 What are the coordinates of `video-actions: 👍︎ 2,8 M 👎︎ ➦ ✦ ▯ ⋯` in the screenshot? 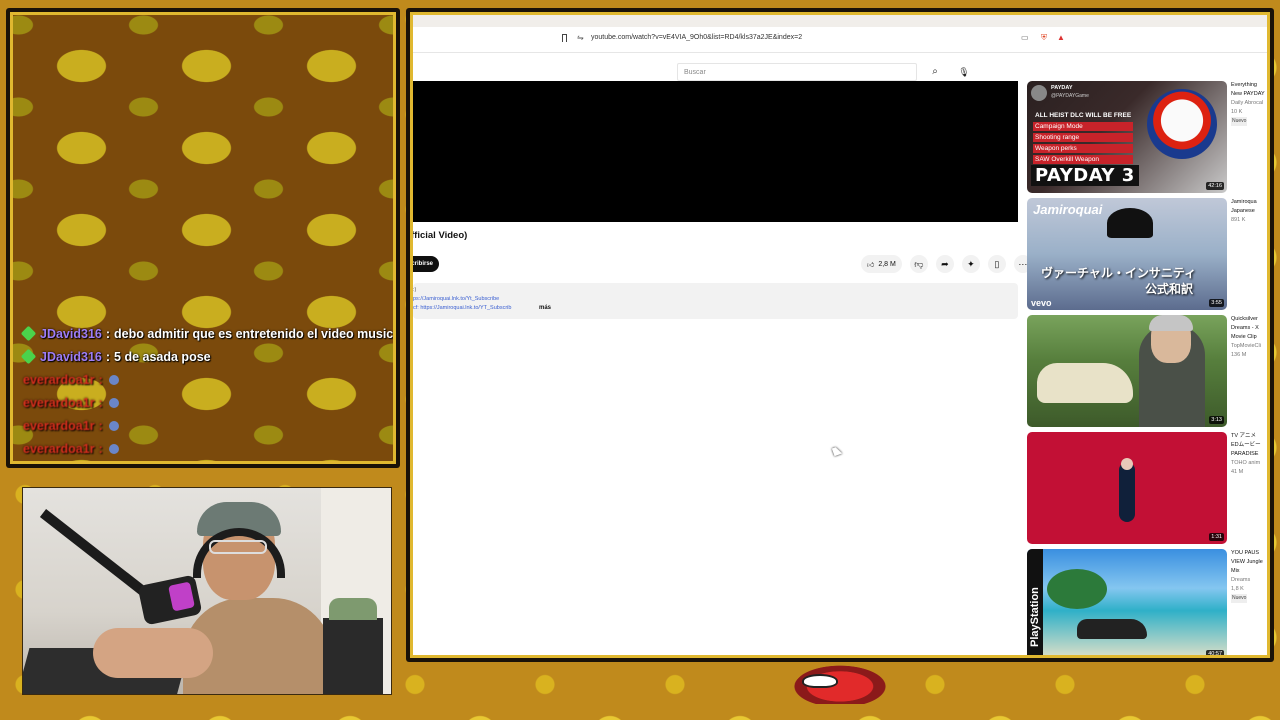 It's located at (946, 264).